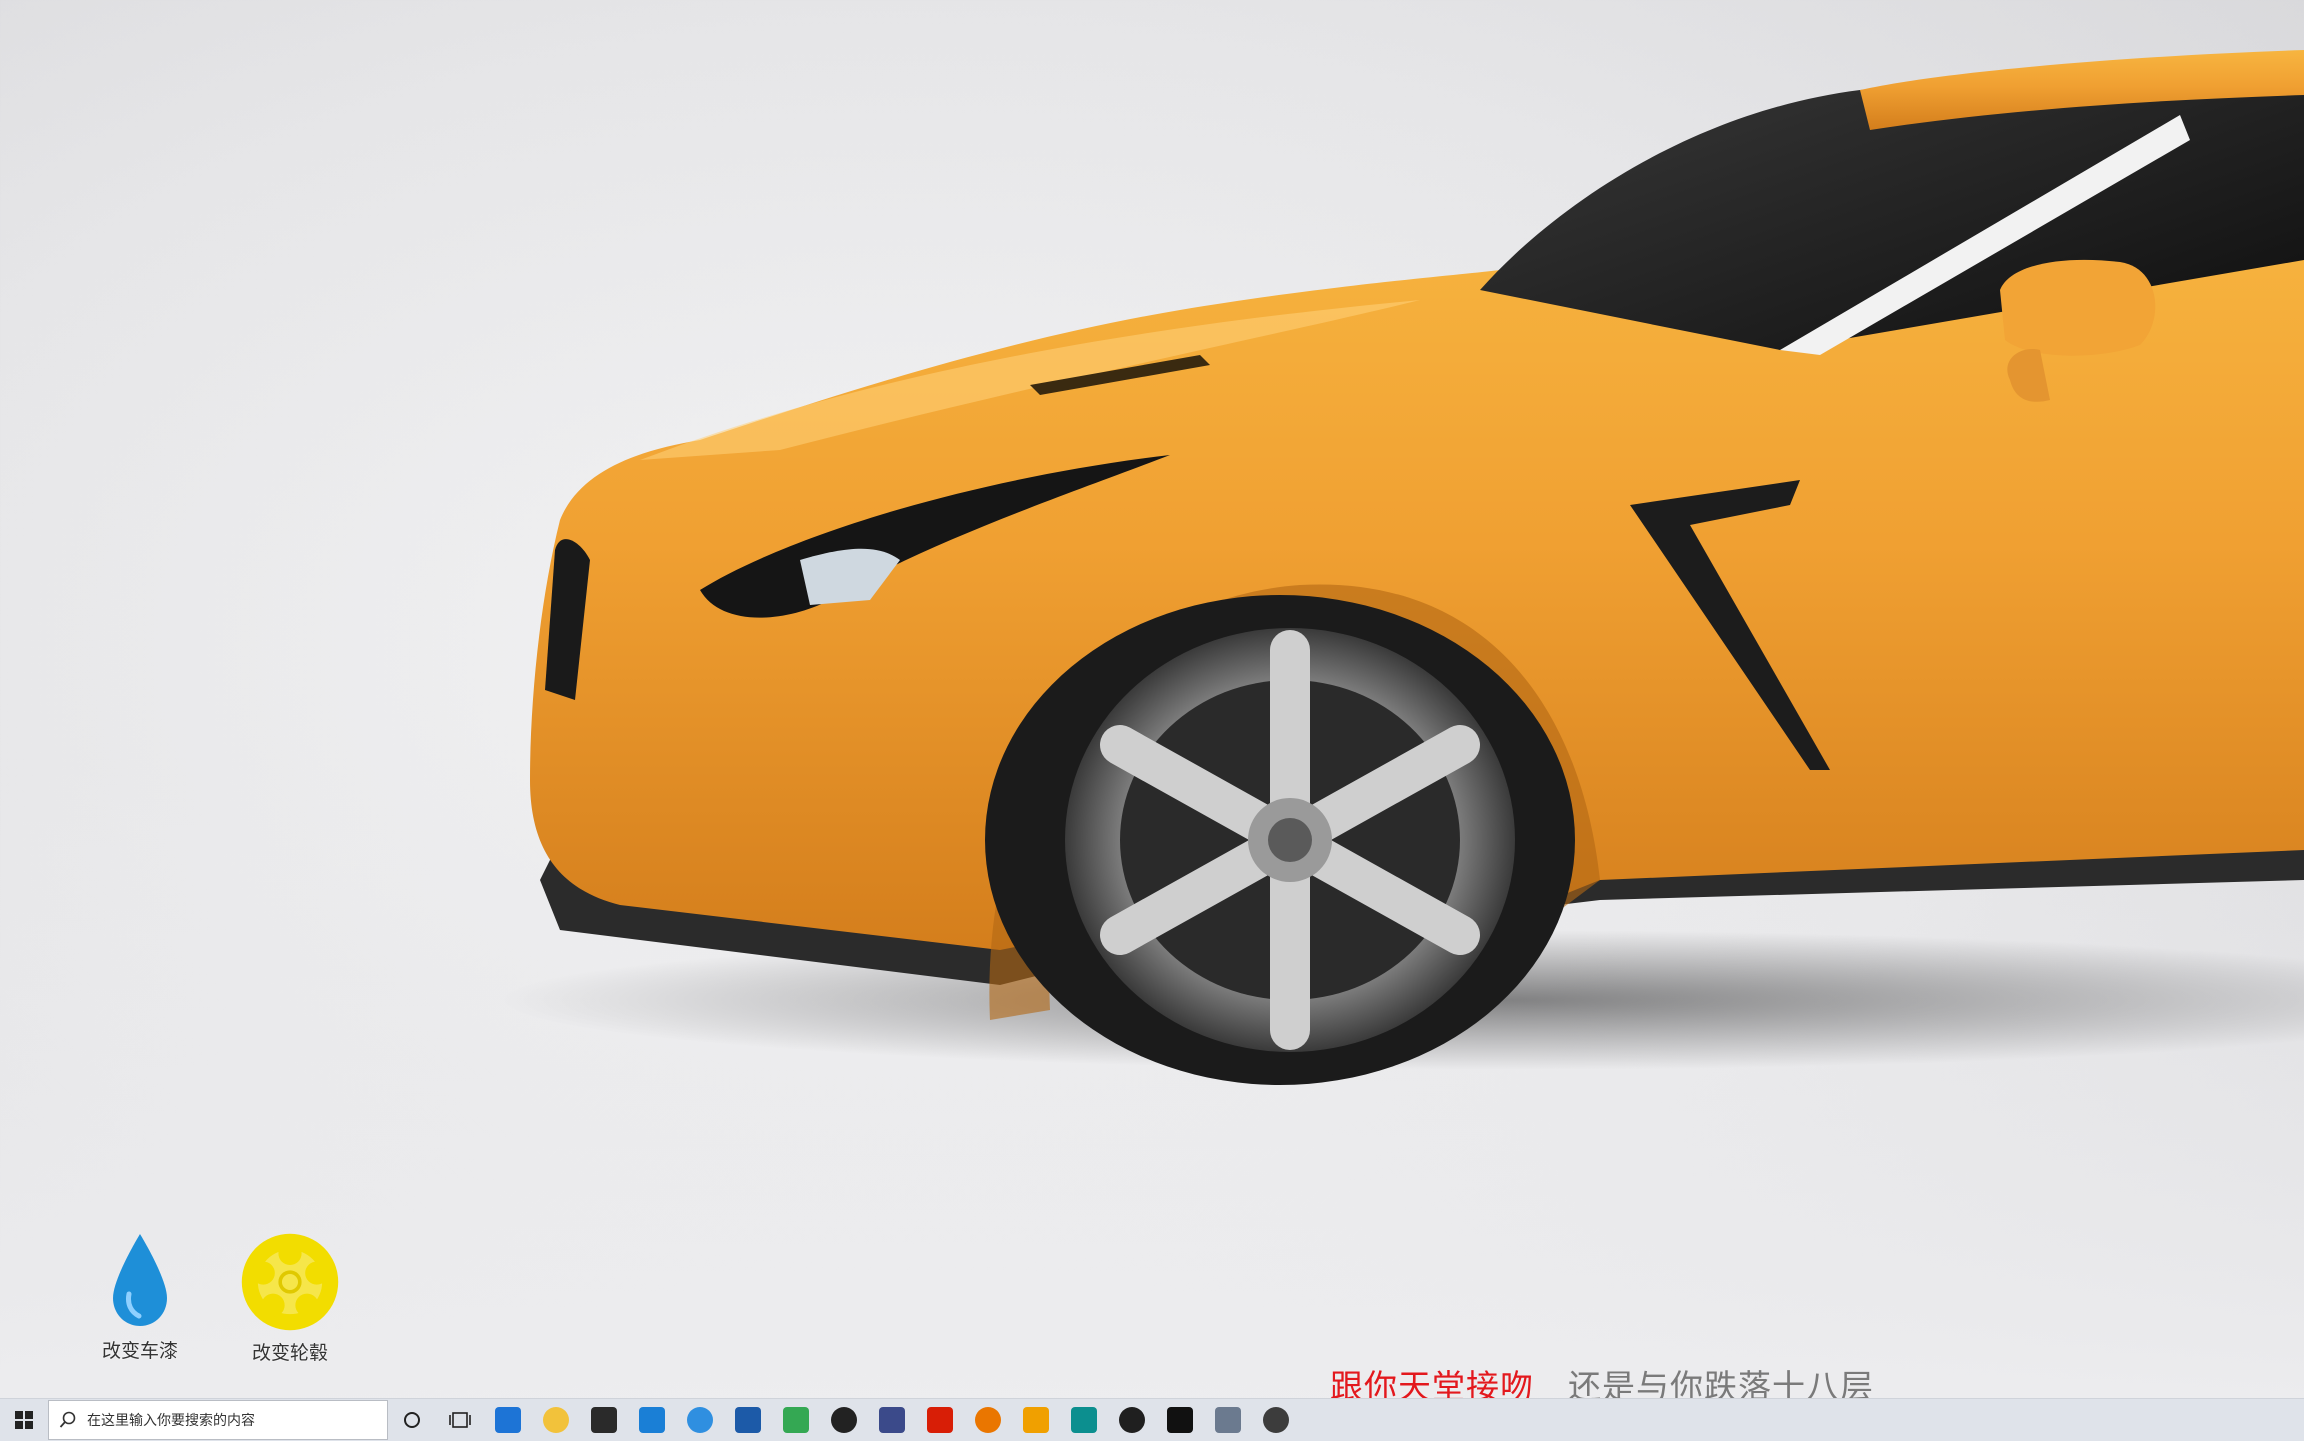 This screenshot has height=1441, width=2304. I want to click on photos-app-icon, so click(1228, 1420).